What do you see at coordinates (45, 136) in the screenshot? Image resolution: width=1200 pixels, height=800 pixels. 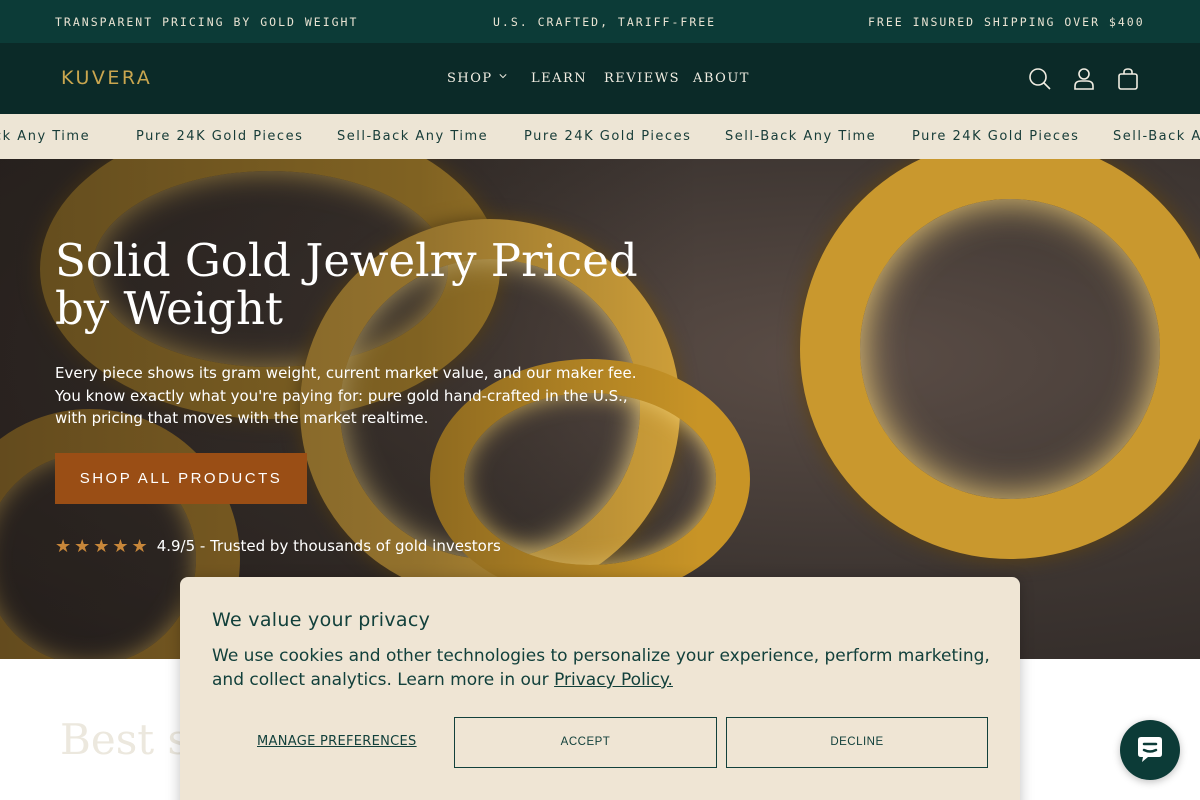 I see `marquee-item: ck Any Time` at bounding box center [45, 136].